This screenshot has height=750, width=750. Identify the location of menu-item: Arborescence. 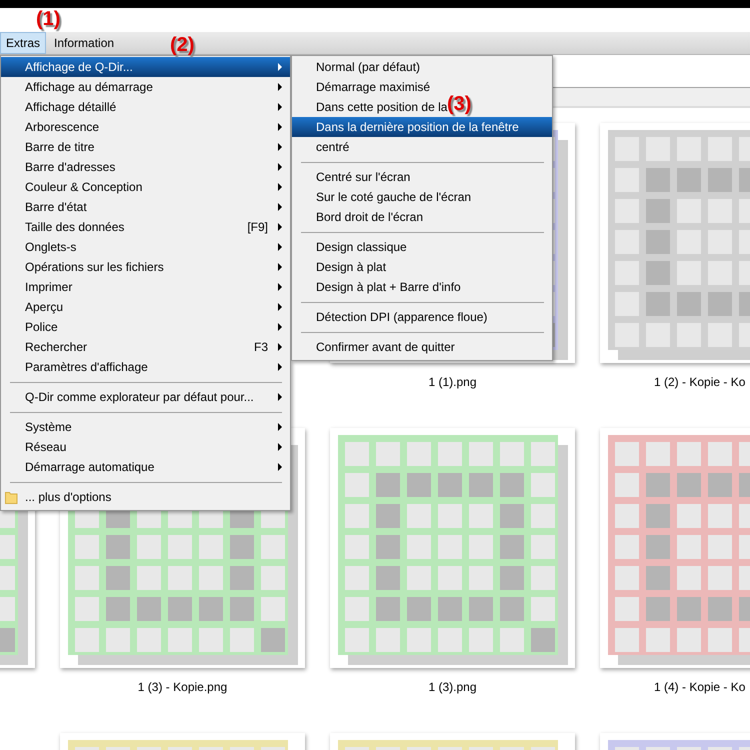
(145, 127).